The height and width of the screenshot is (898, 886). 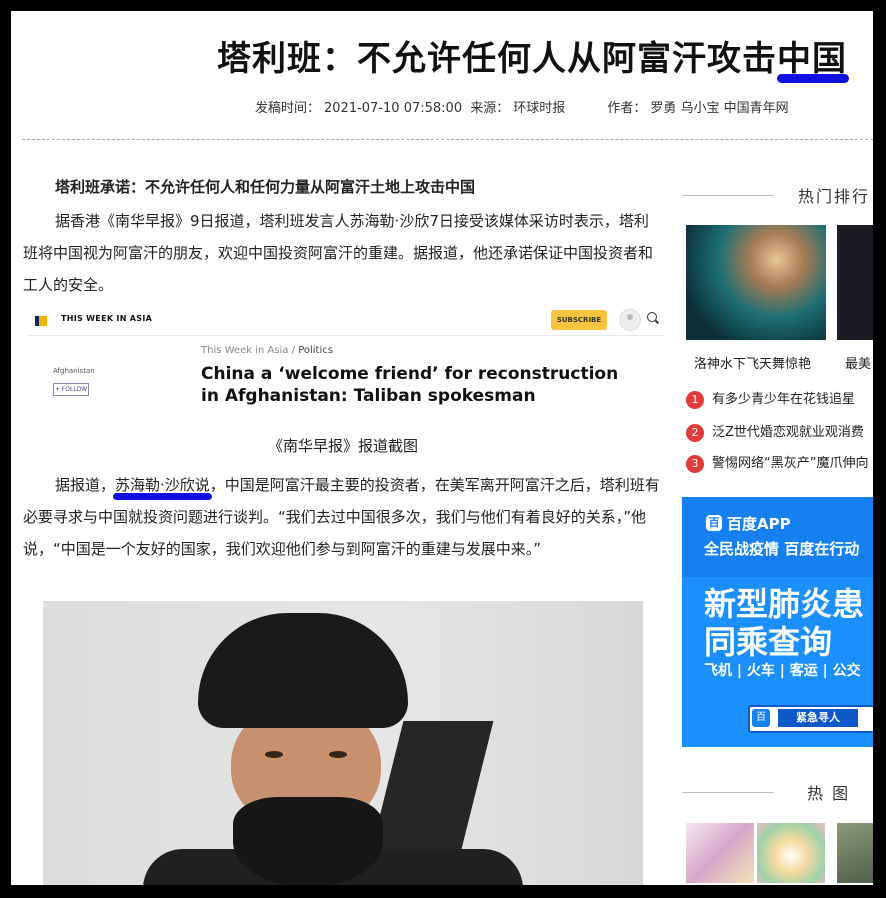 What do you see at coordinates (107, 318) in the screenshot?
I see `embed-brand: THIS WEEK IN ASIA` at bounding box center [107, 318].